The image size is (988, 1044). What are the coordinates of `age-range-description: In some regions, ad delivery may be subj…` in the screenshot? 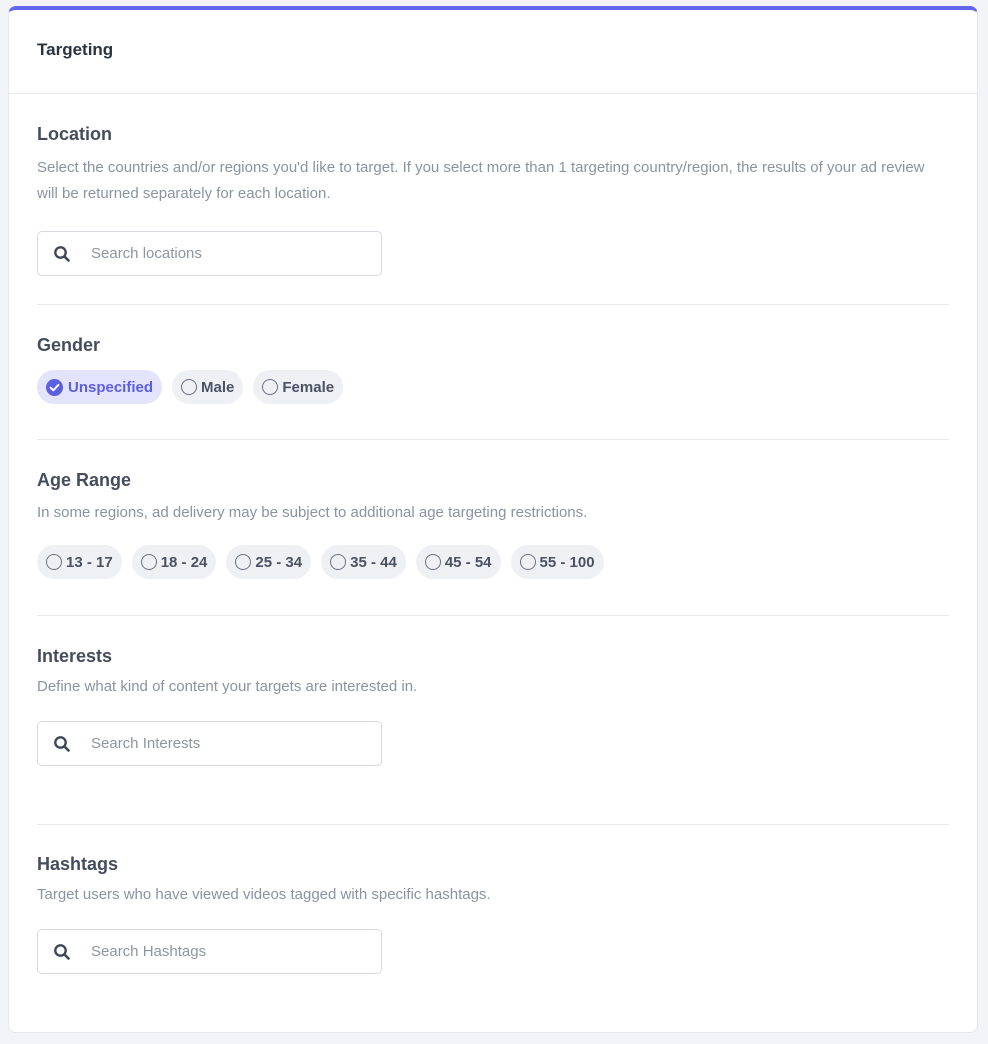 It's located at (312, 512).